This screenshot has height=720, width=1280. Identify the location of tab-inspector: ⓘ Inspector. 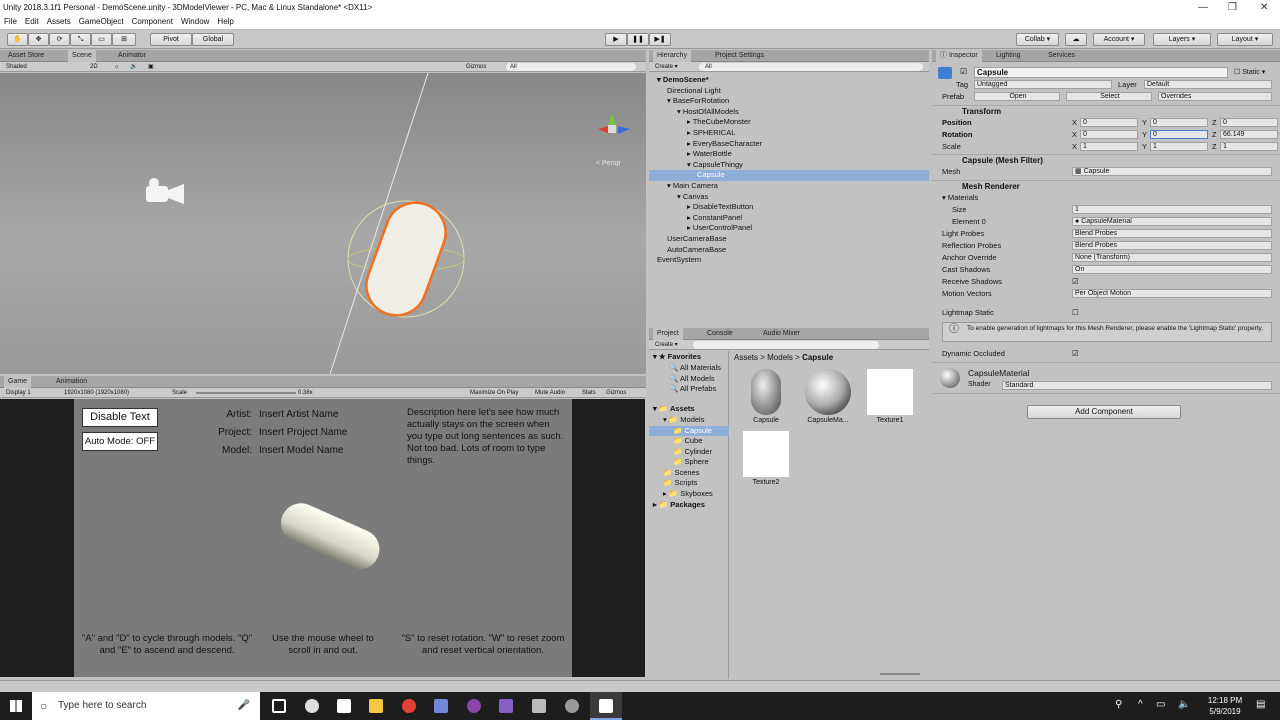
(959, 56).